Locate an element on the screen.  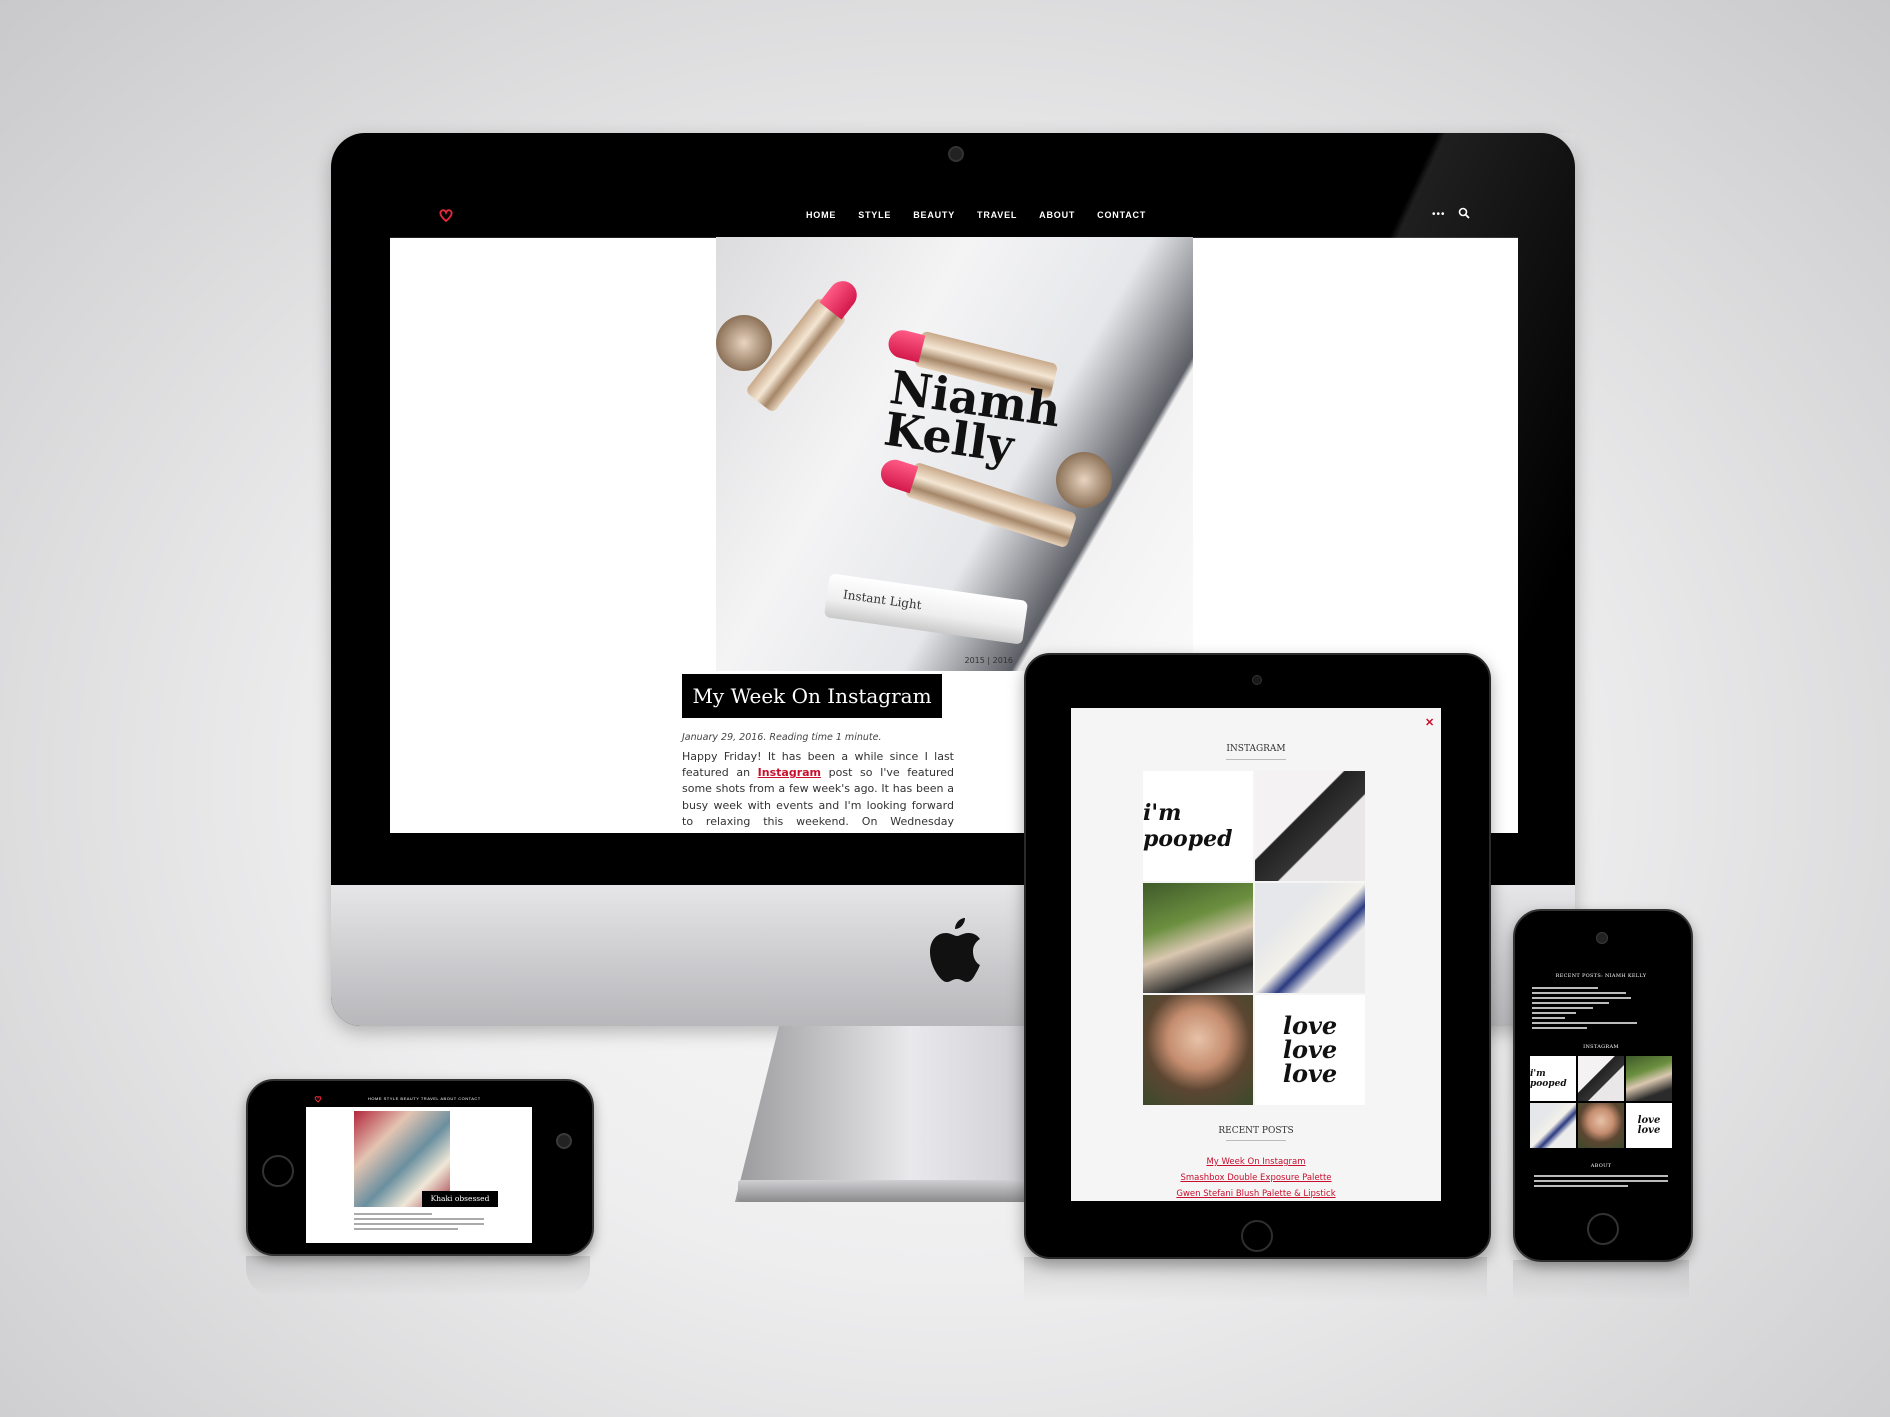
post-title: Khaki obsessed is located at coordinates (460, 1199).